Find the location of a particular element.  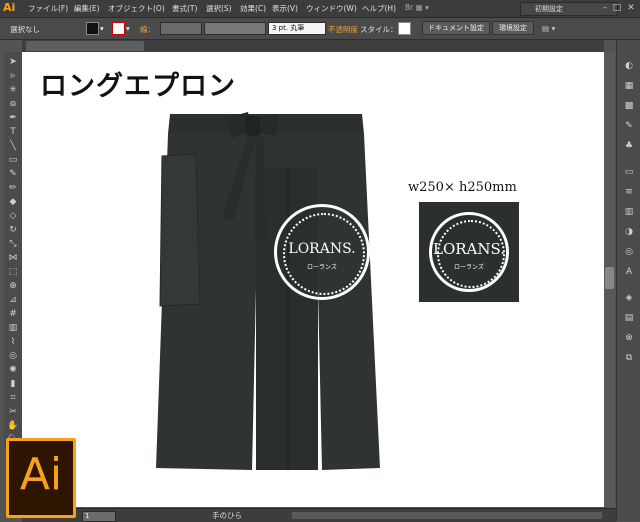

brush-definition: 3 pt. 丸筆 is located at coordinates (297, 28).